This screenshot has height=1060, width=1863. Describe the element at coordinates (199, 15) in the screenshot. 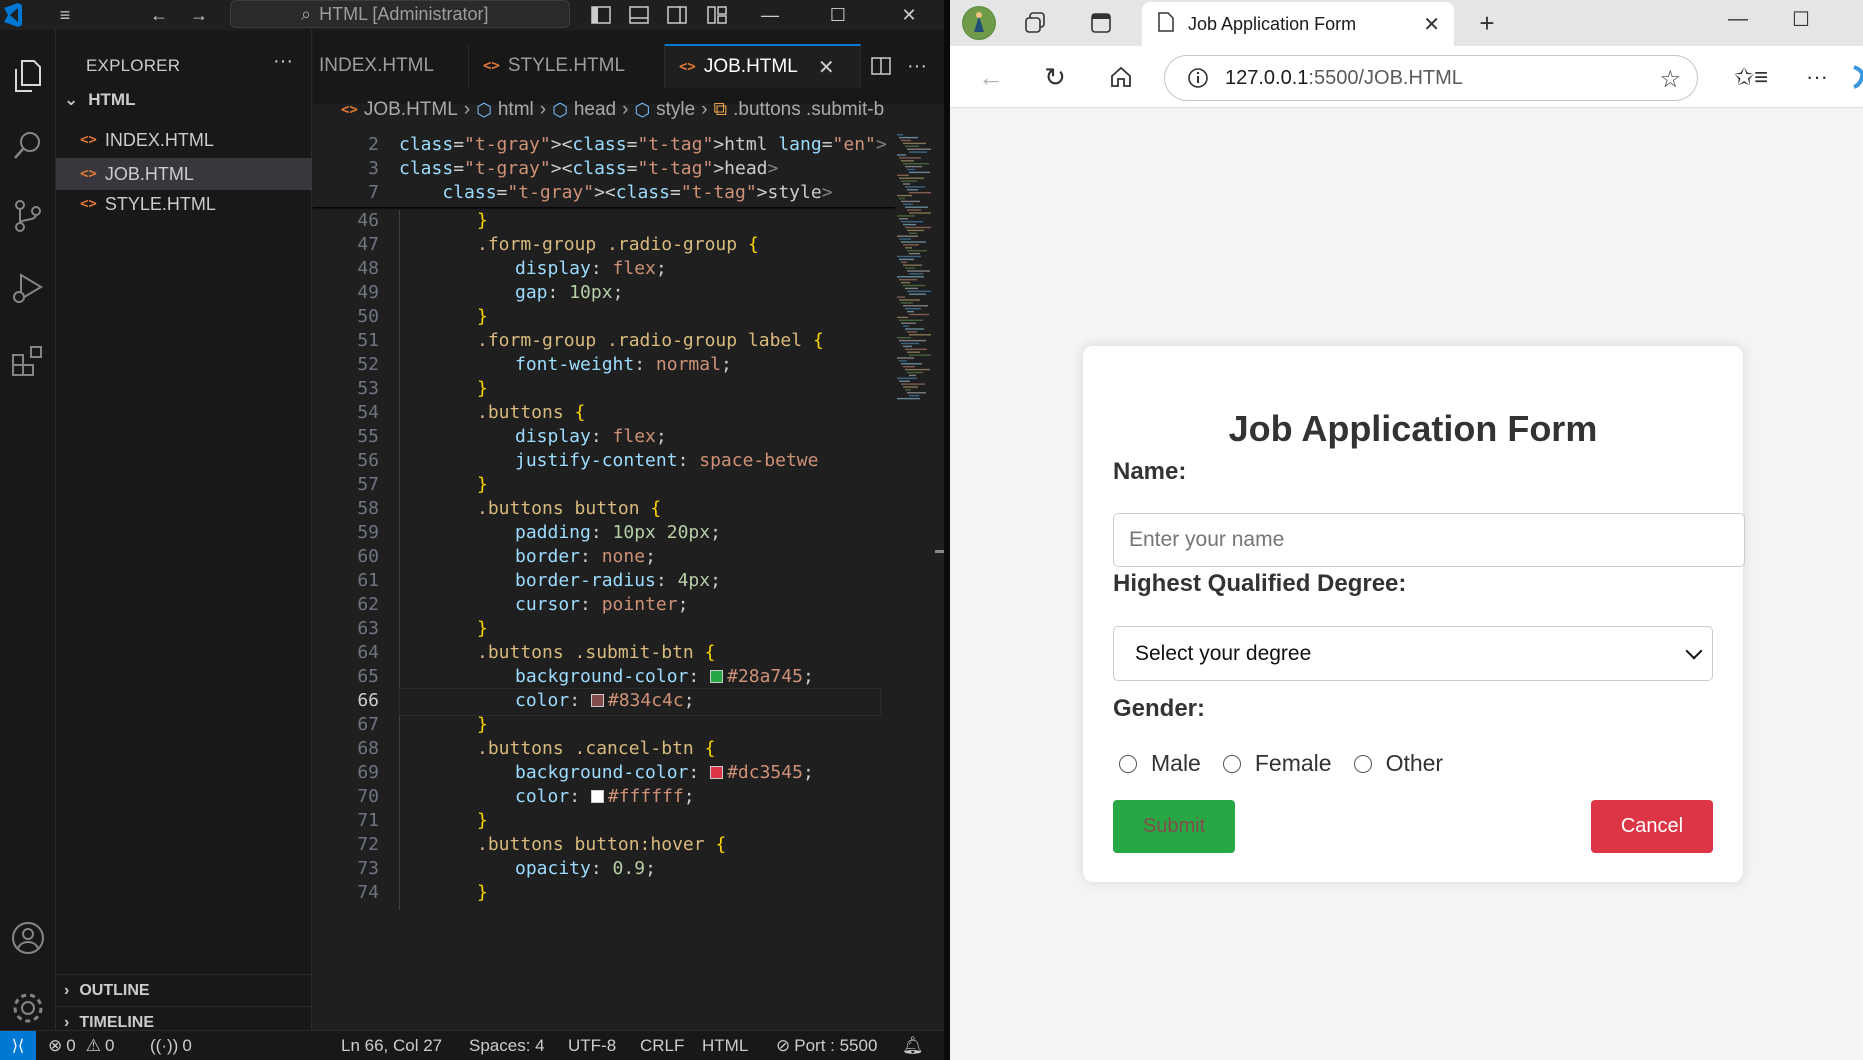

I see `forward-arrow-icon: →` at that location.